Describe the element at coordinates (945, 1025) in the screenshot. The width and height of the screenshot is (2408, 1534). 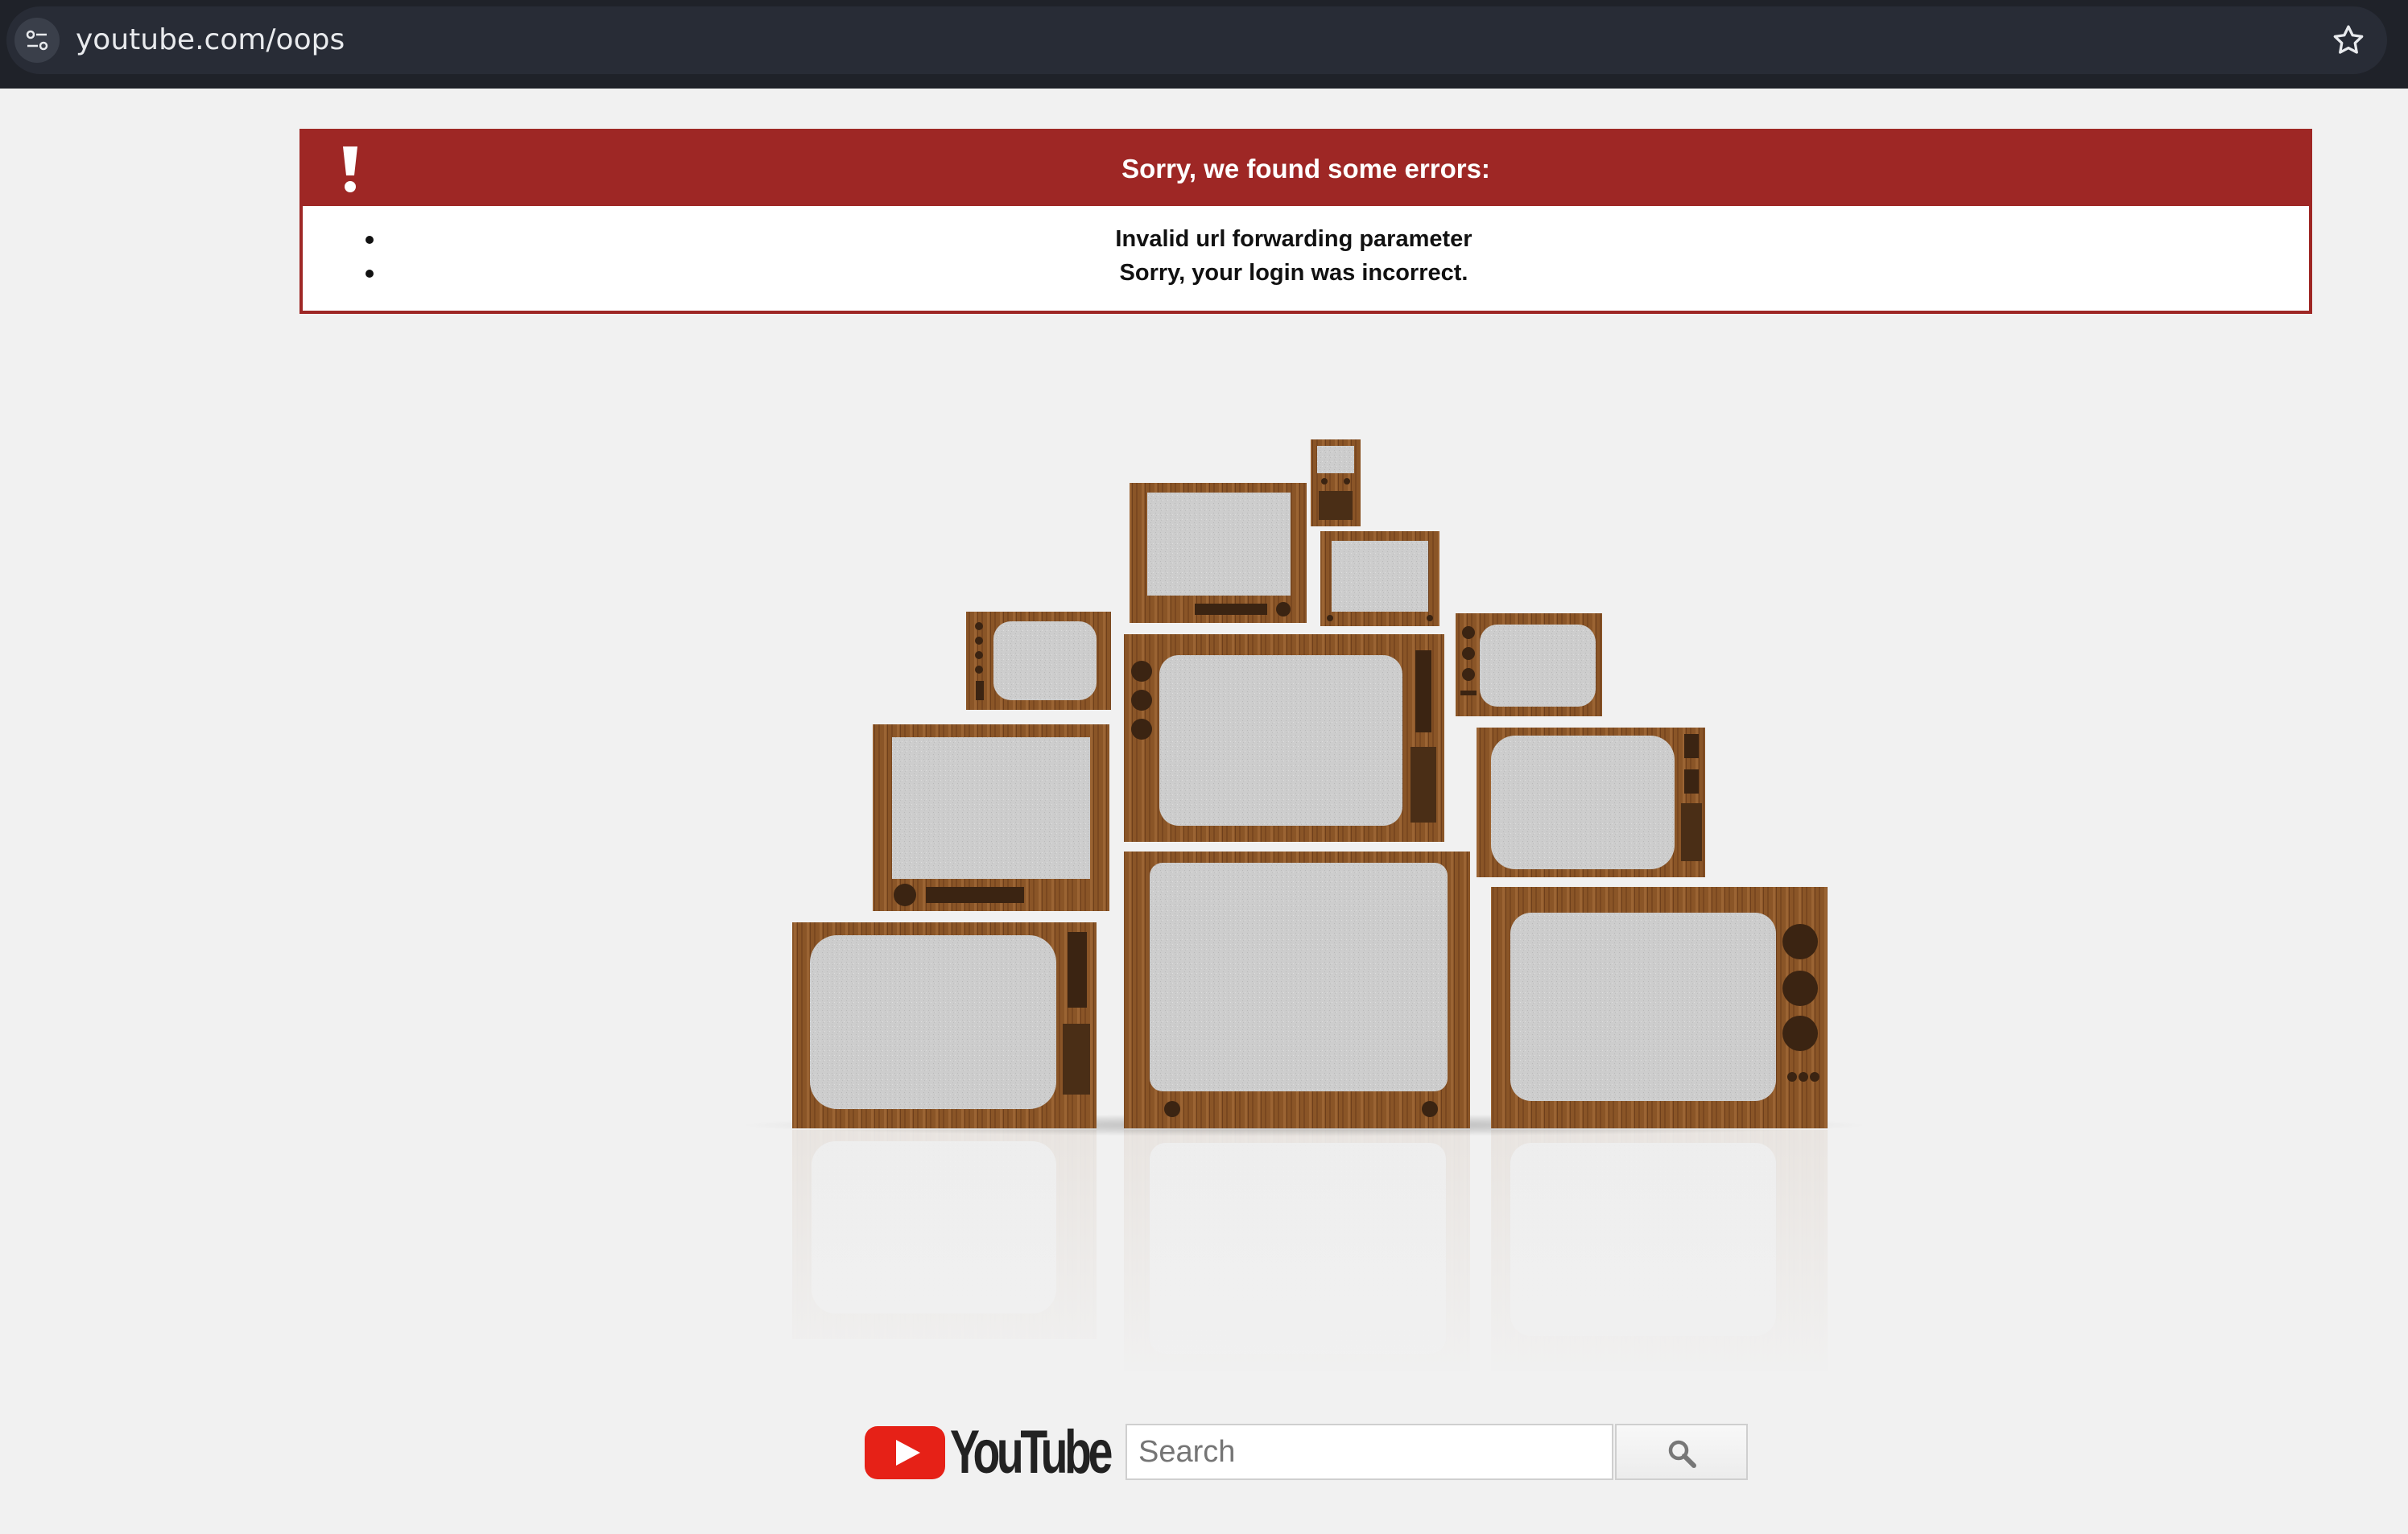
I see `tv-bottom-left` at that location.